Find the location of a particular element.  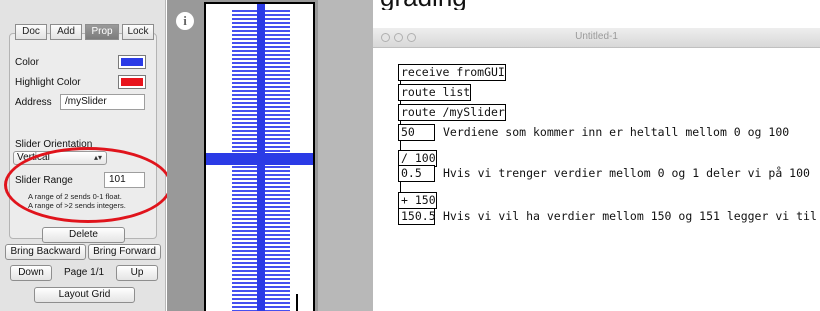

tab-doc: Doc is located at coordinates (31, 32).